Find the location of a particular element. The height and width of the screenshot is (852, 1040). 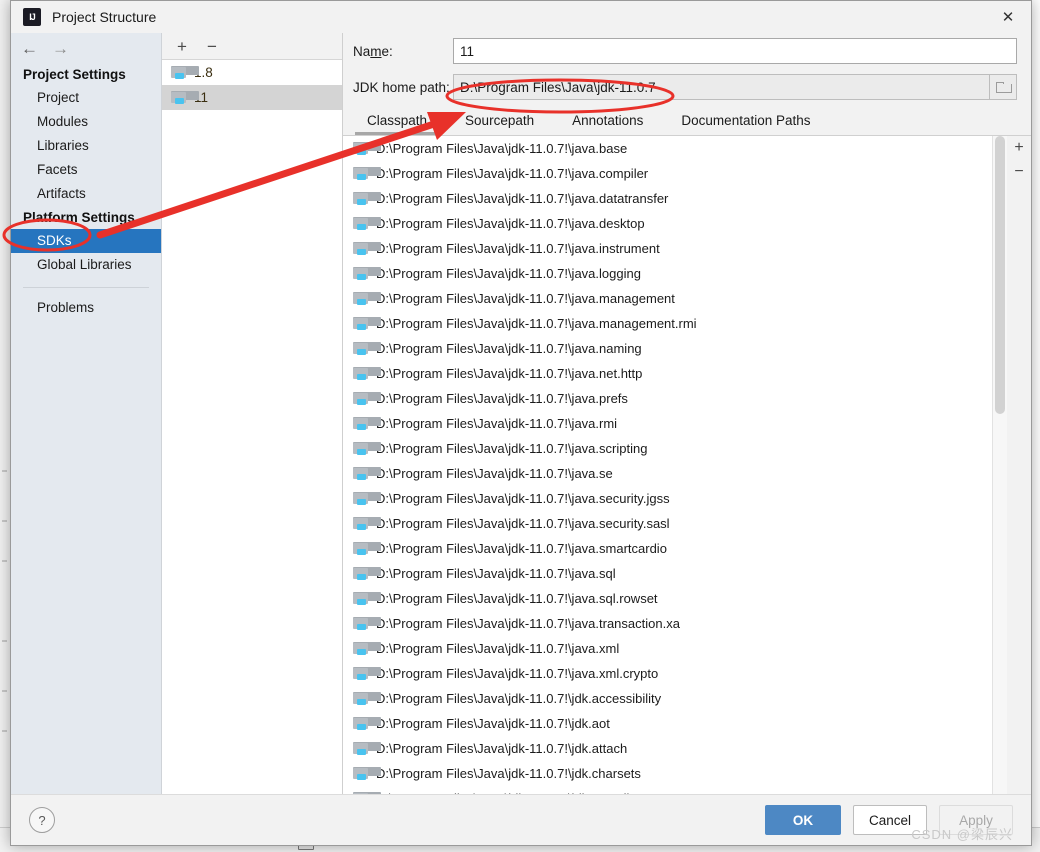

tab-annotations: Annotations is located at coordinates (614, 124).